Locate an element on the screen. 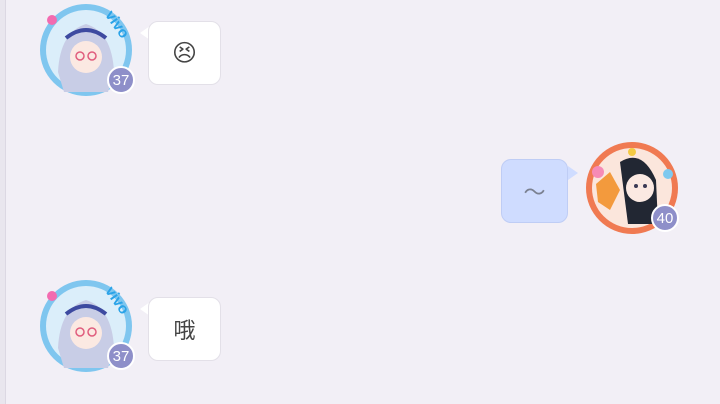 The width and height of the screenshot is (720, 404). emoji-sticker: 😣 is located at coordinates (184, 53).